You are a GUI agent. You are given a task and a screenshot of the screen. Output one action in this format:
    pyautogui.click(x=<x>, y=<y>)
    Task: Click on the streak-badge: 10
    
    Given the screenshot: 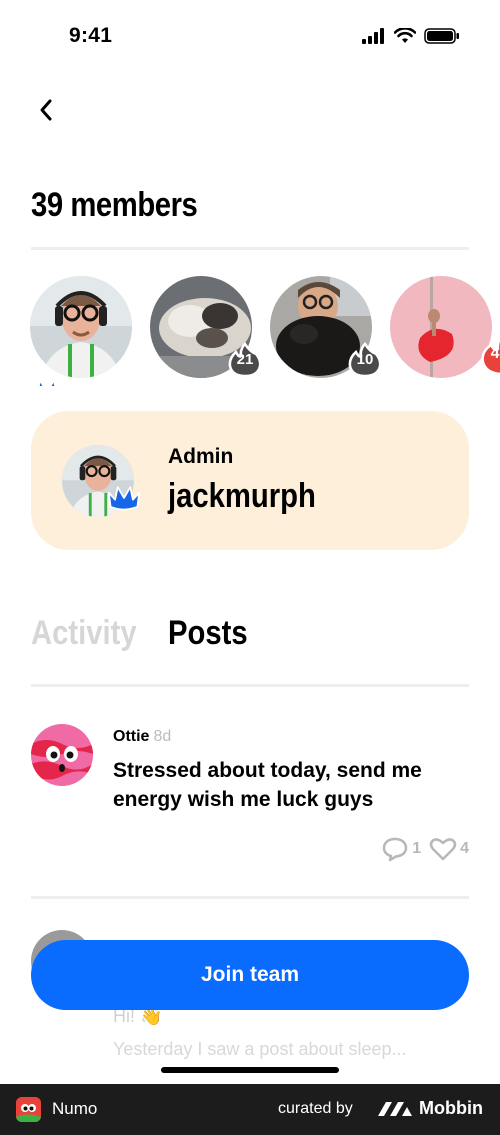 What is the action you would take?
    pyautogui.click(x=365, y=360)
    